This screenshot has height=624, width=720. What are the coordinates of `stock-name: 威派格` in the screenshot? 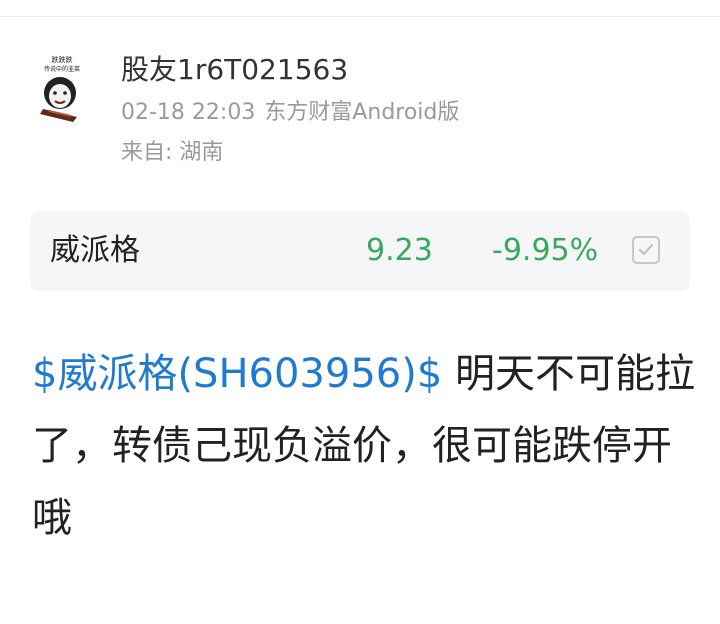 It's located at (95, 250).